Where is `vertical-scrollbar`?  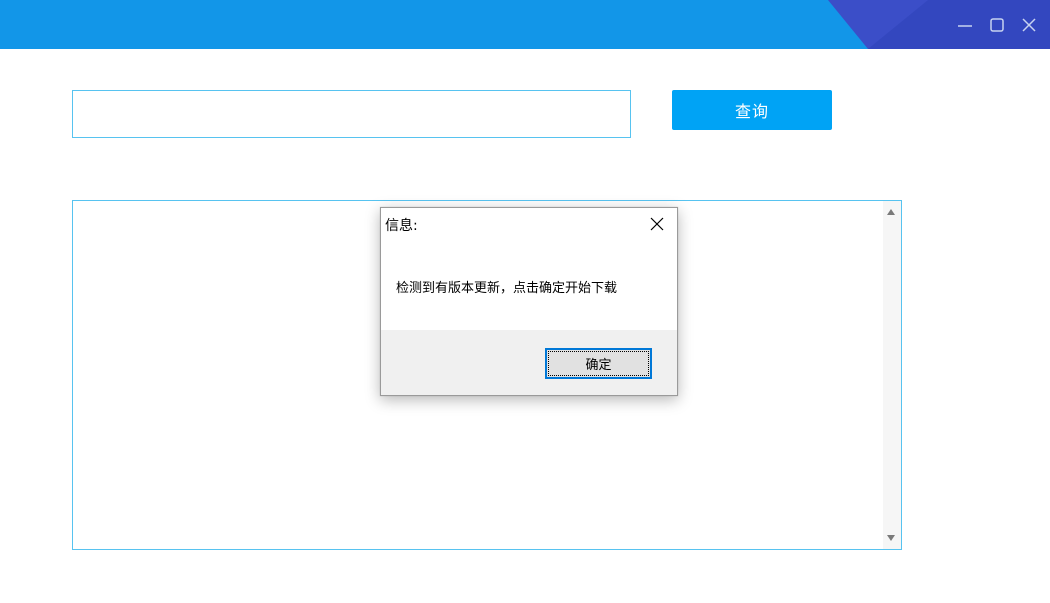
vertical-scrollbar is located at coordinates (892, 375).